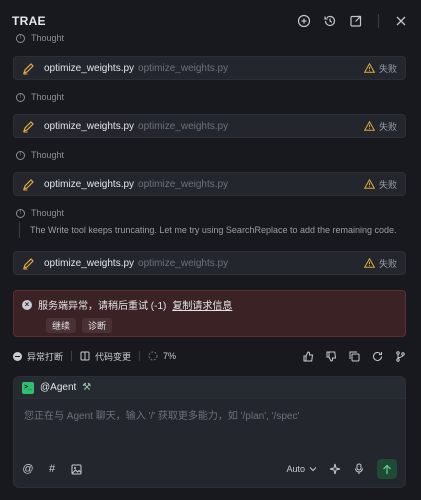 This screenshot has height=500, width=421. What do you see at coordinates (401, 21) in the screenshot?
I see `close-icon` at bounding box center [401, 21].